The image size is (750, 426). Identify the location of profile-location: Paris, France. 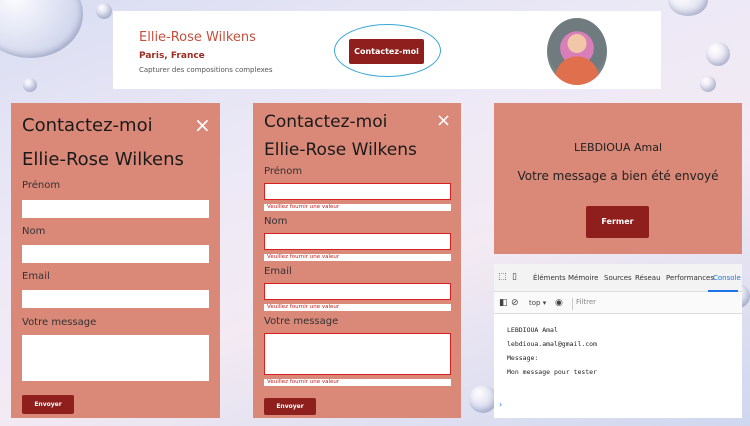
(172, 56).